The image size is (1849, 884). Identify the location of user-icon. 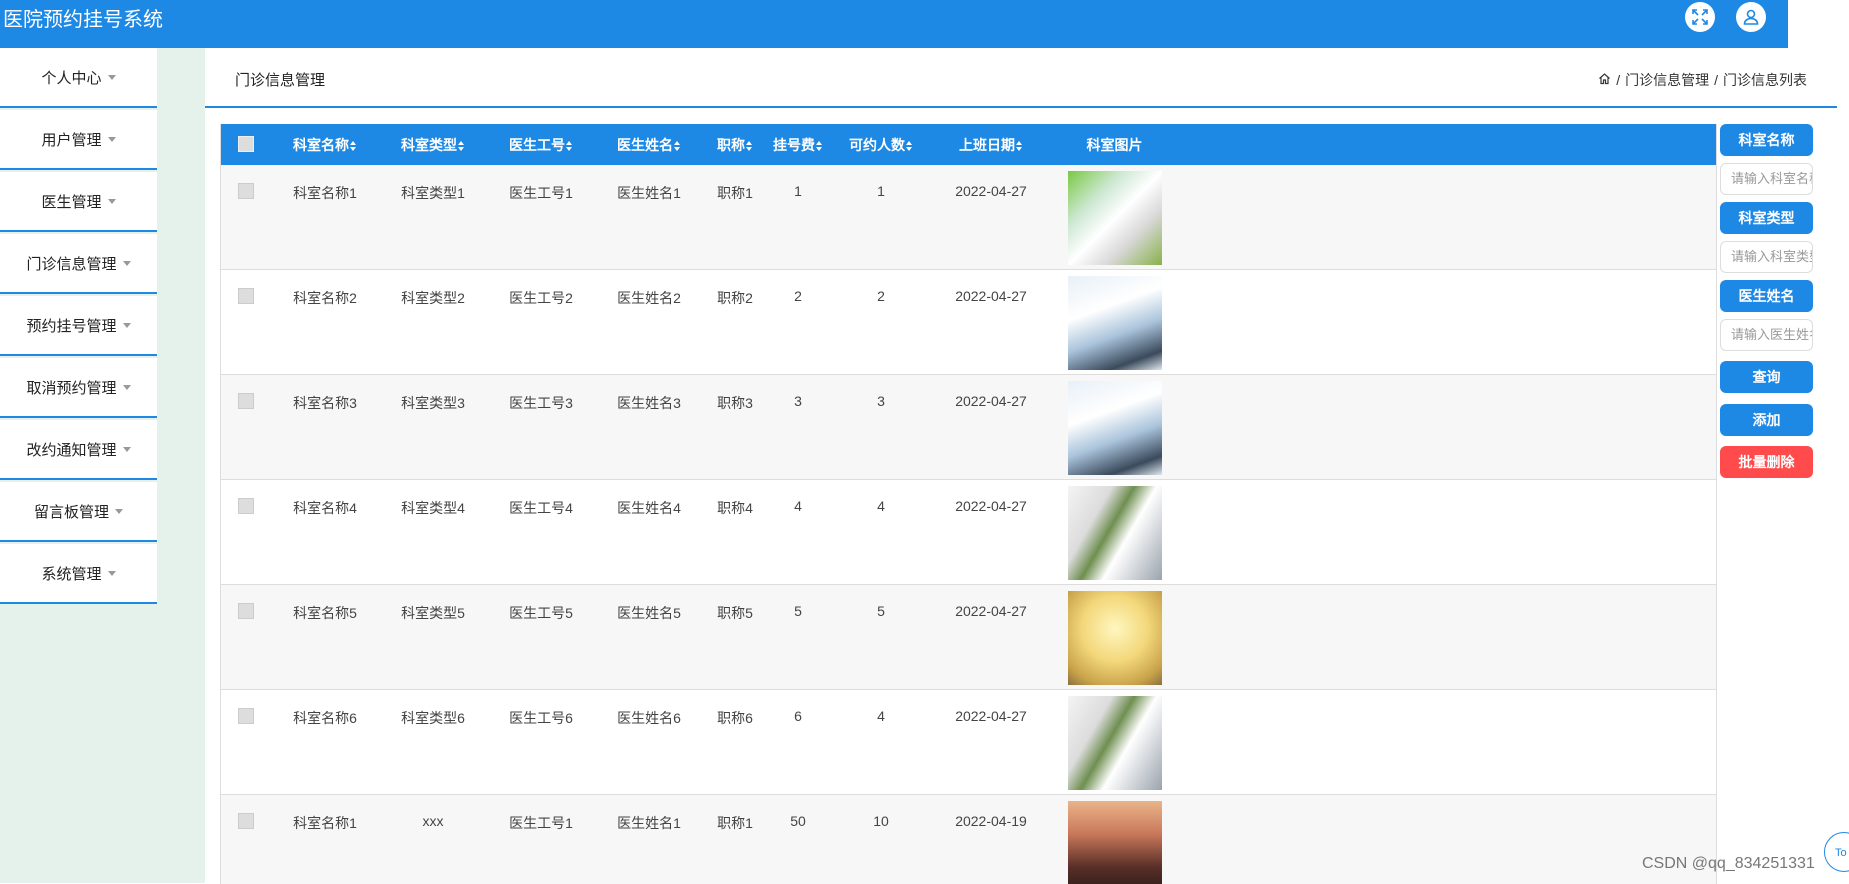
(1751, 17).